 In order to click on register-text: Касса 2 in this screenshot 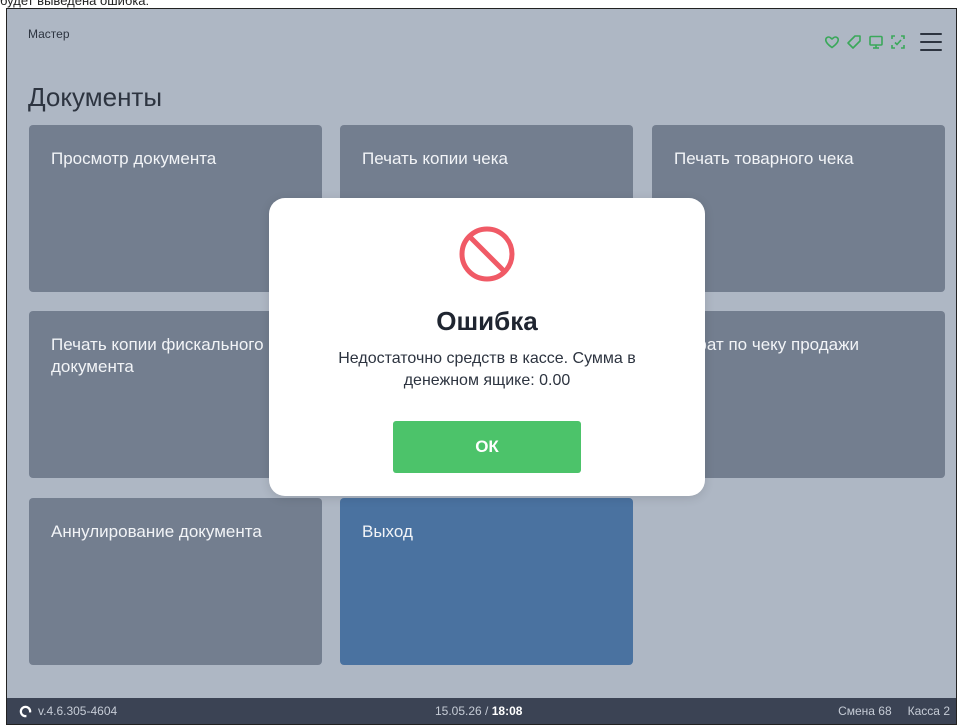, I will do `click(928, 711)`.